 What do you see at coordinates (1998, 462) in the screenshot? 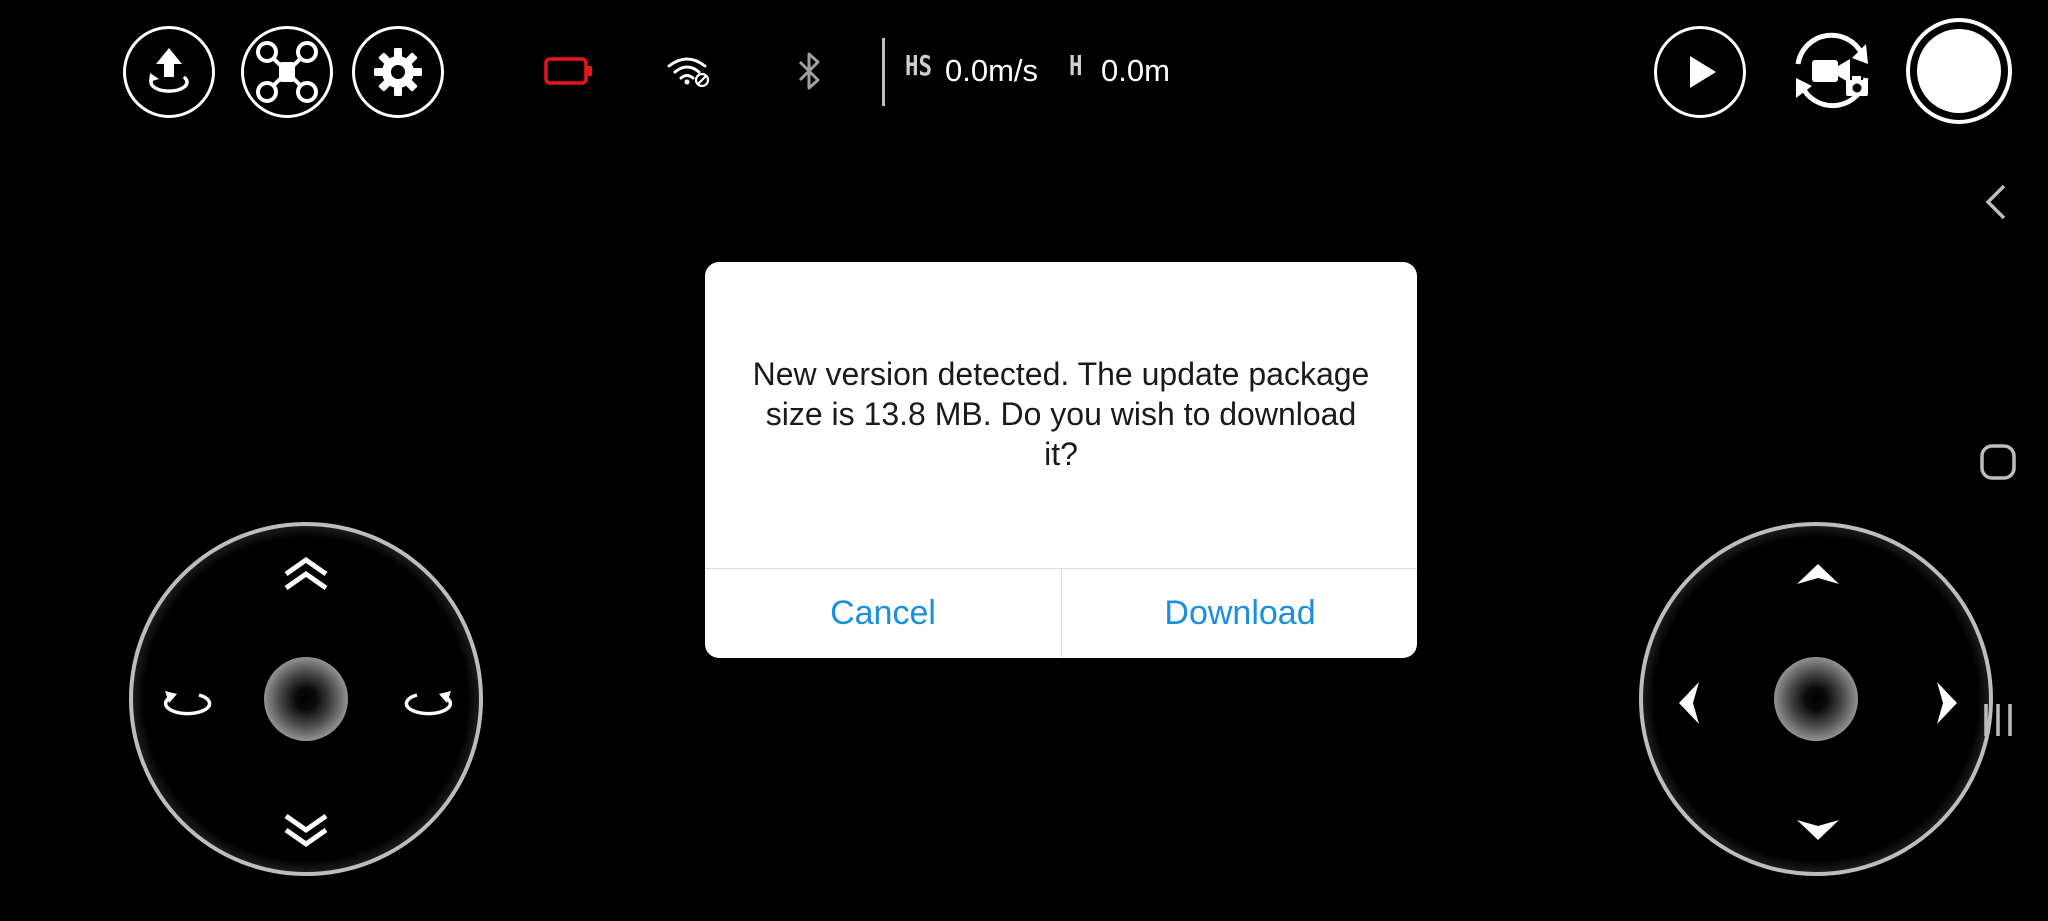
I see `home-icon` at bounding box center [1998, 462].